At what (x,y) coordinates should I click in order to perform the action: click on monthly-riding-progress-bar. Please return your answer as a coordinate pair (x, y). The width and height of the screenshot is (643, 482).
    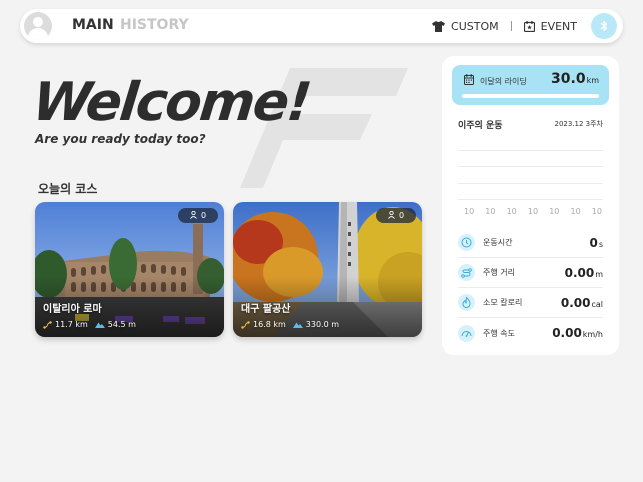
    Looking at the image, I should click on (530, 96).